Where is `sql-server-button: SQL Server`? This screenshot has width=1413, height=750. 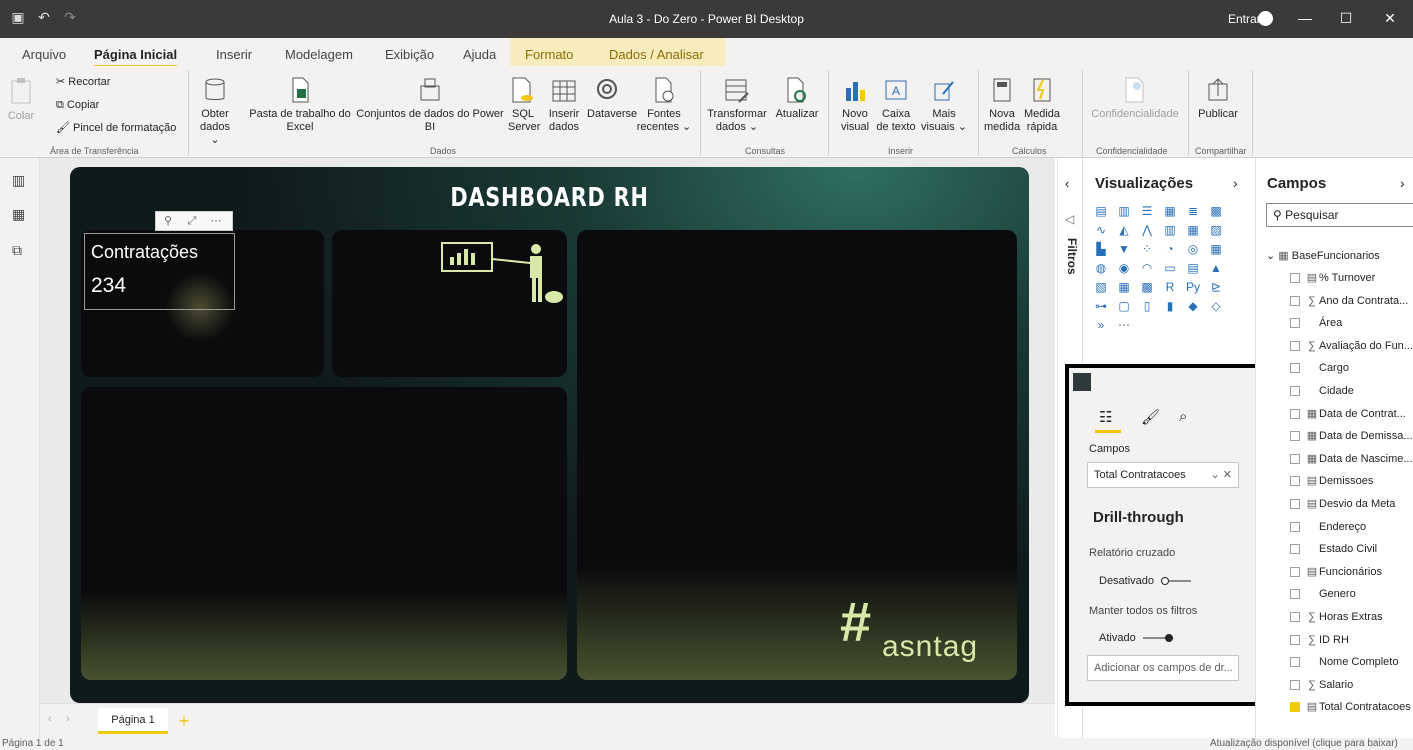 sql-server-button: SQL Server is located at coordinates (524, 105).